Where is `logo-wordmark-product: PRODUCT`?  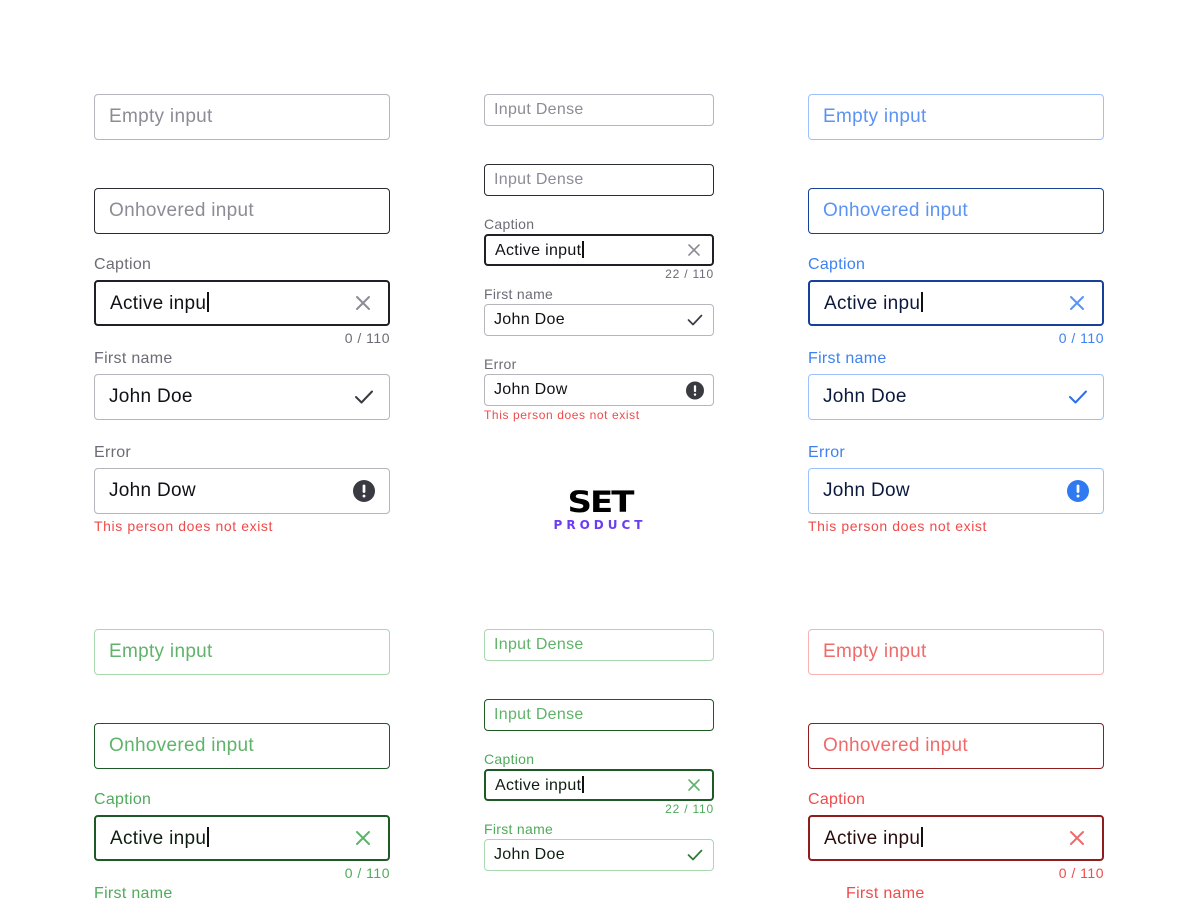
logo-wordmark-product: PRODUCT is located at coordinates (600, 525).